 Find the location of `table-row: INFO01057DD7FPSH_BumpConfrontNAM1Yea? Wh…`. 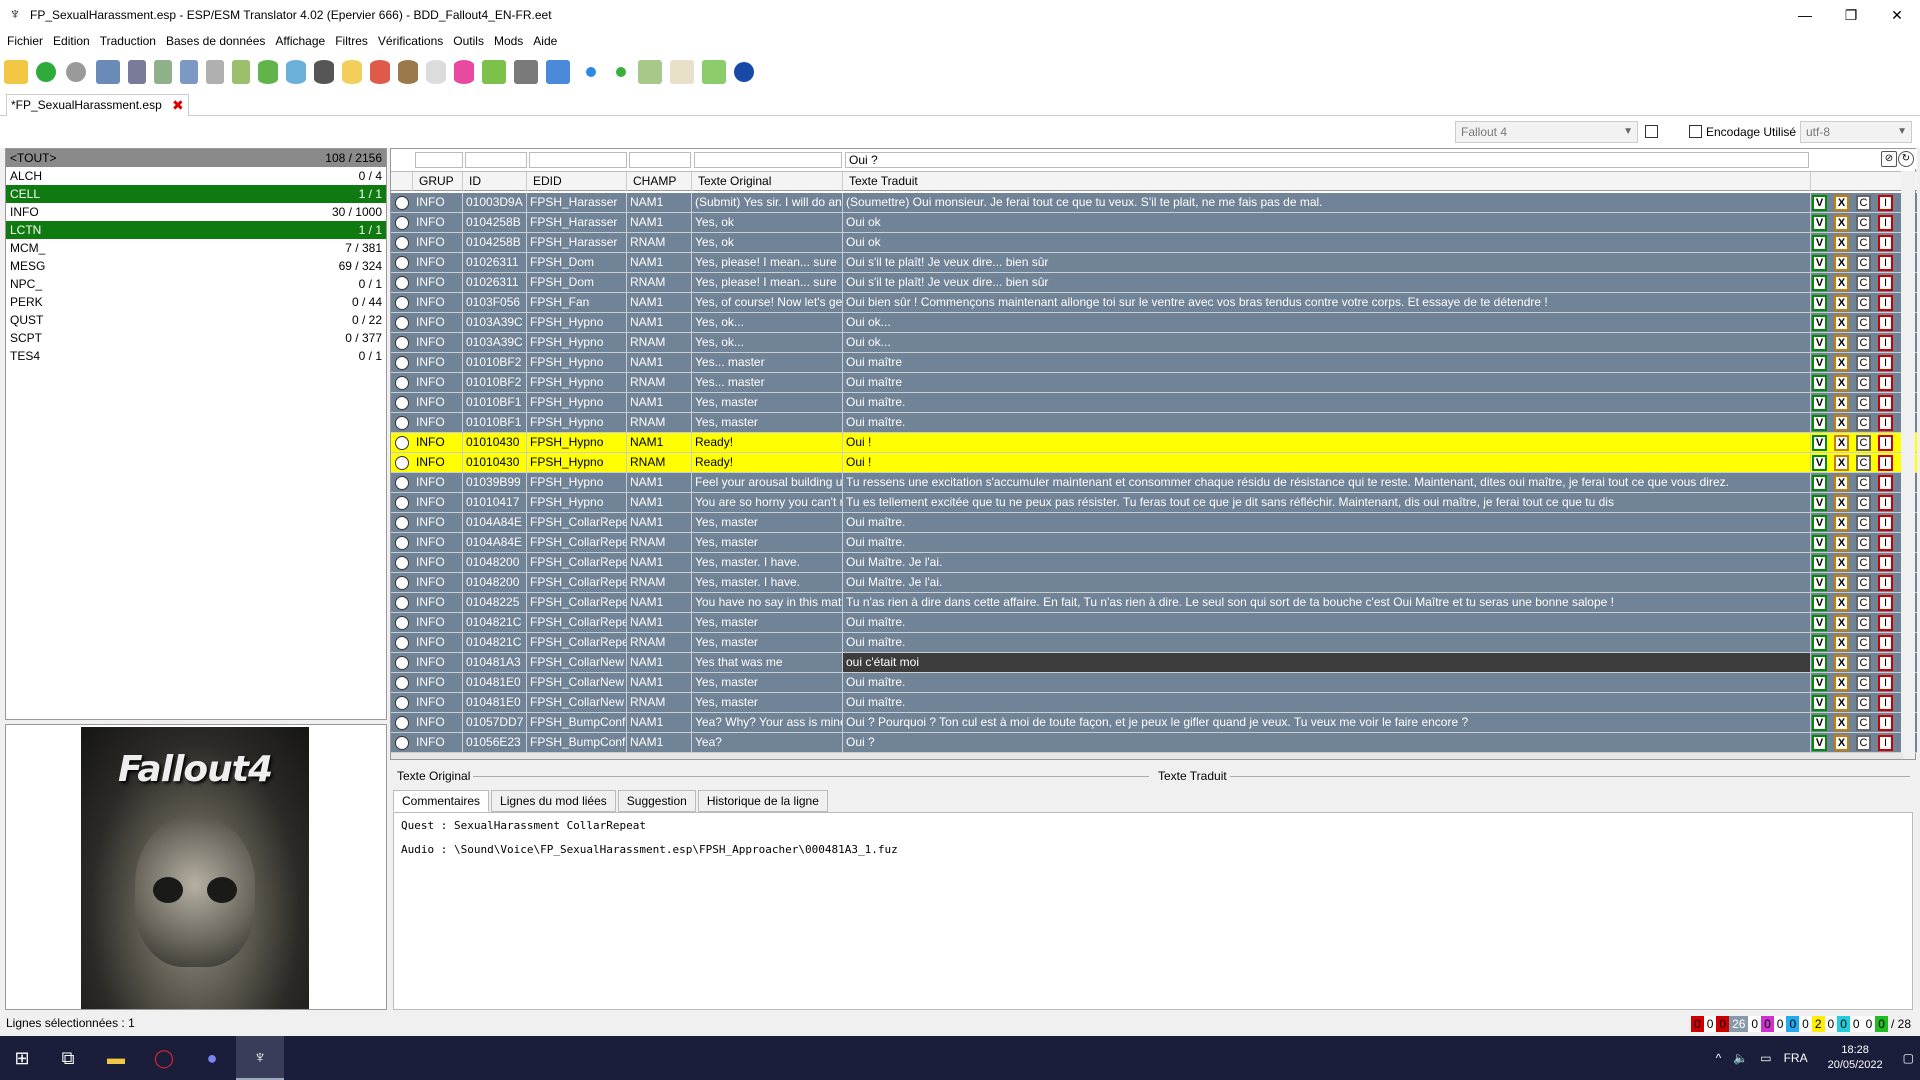

table-row: INFO01057DD7FPSH_BumpConfrontNAM1Yea? Wh… is located at coordinates (1154, 723).